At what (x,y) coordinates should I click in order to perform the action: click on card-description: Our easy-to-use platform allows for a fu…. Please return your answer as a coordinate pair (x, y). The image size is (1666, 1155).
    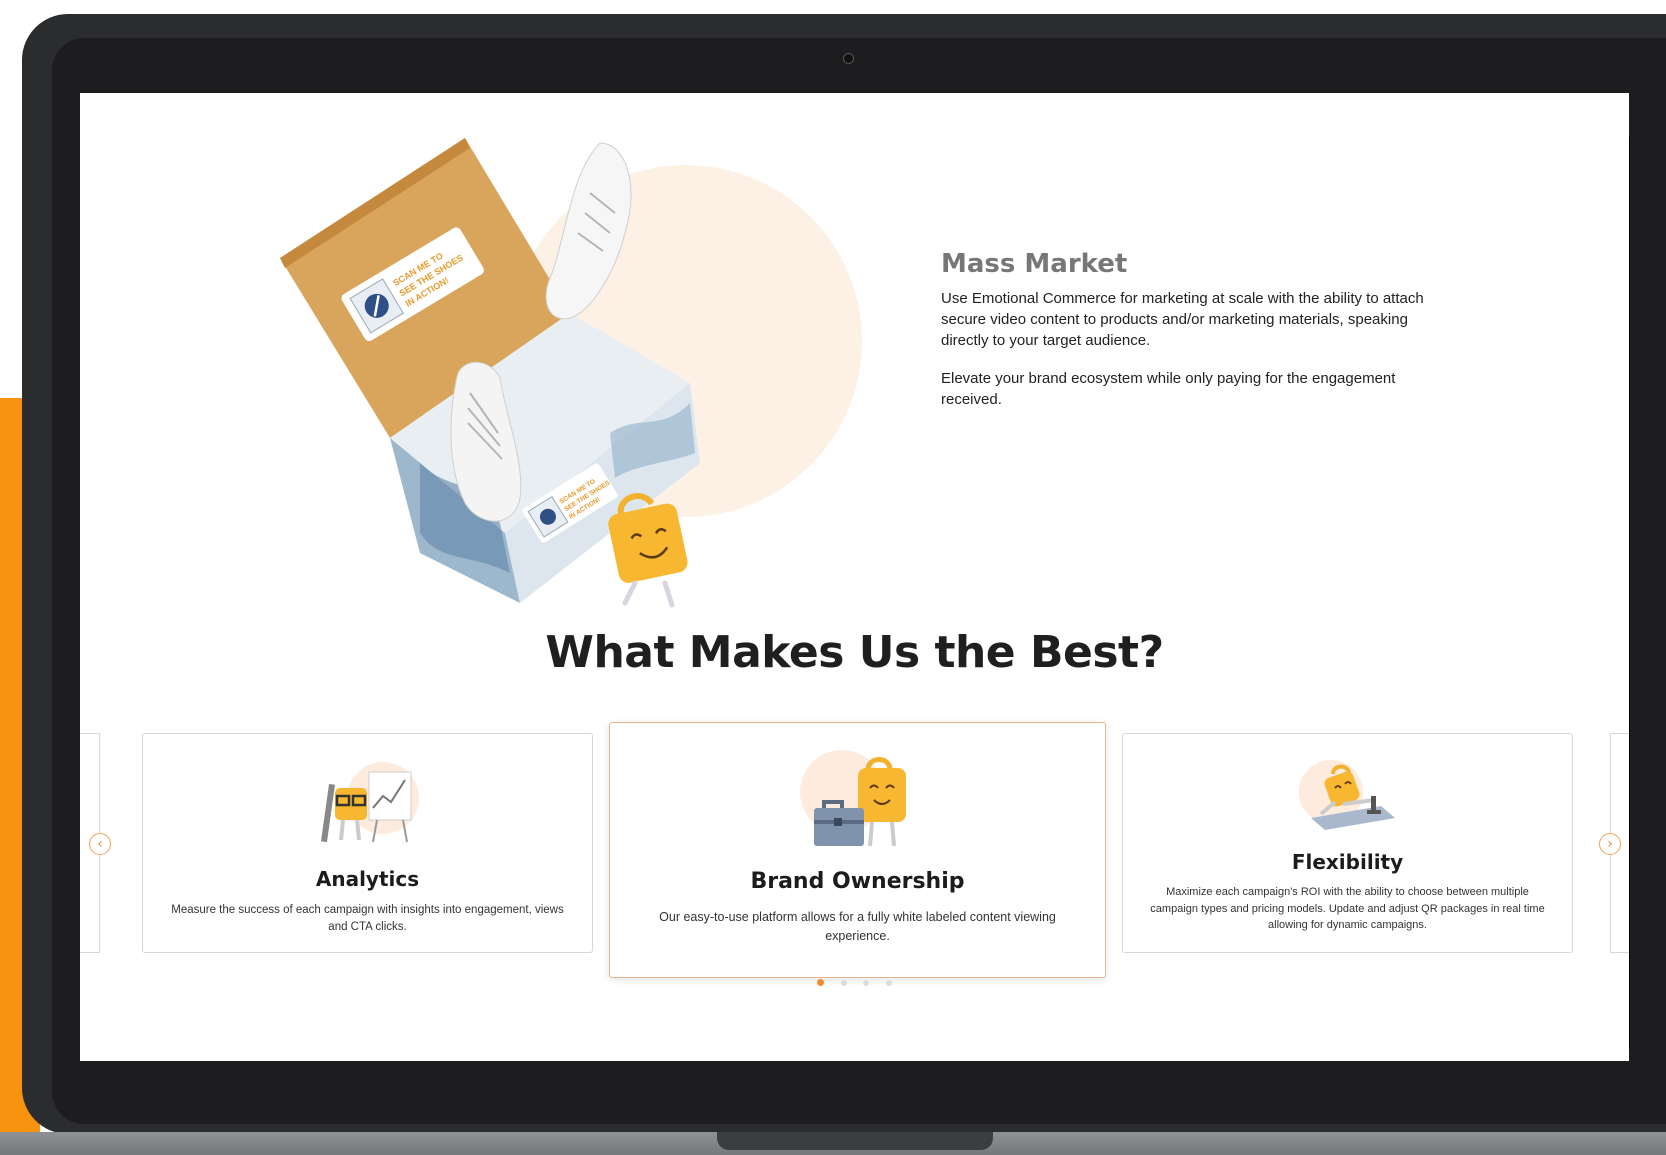
    Looking at the image, I should click on (857, 926).